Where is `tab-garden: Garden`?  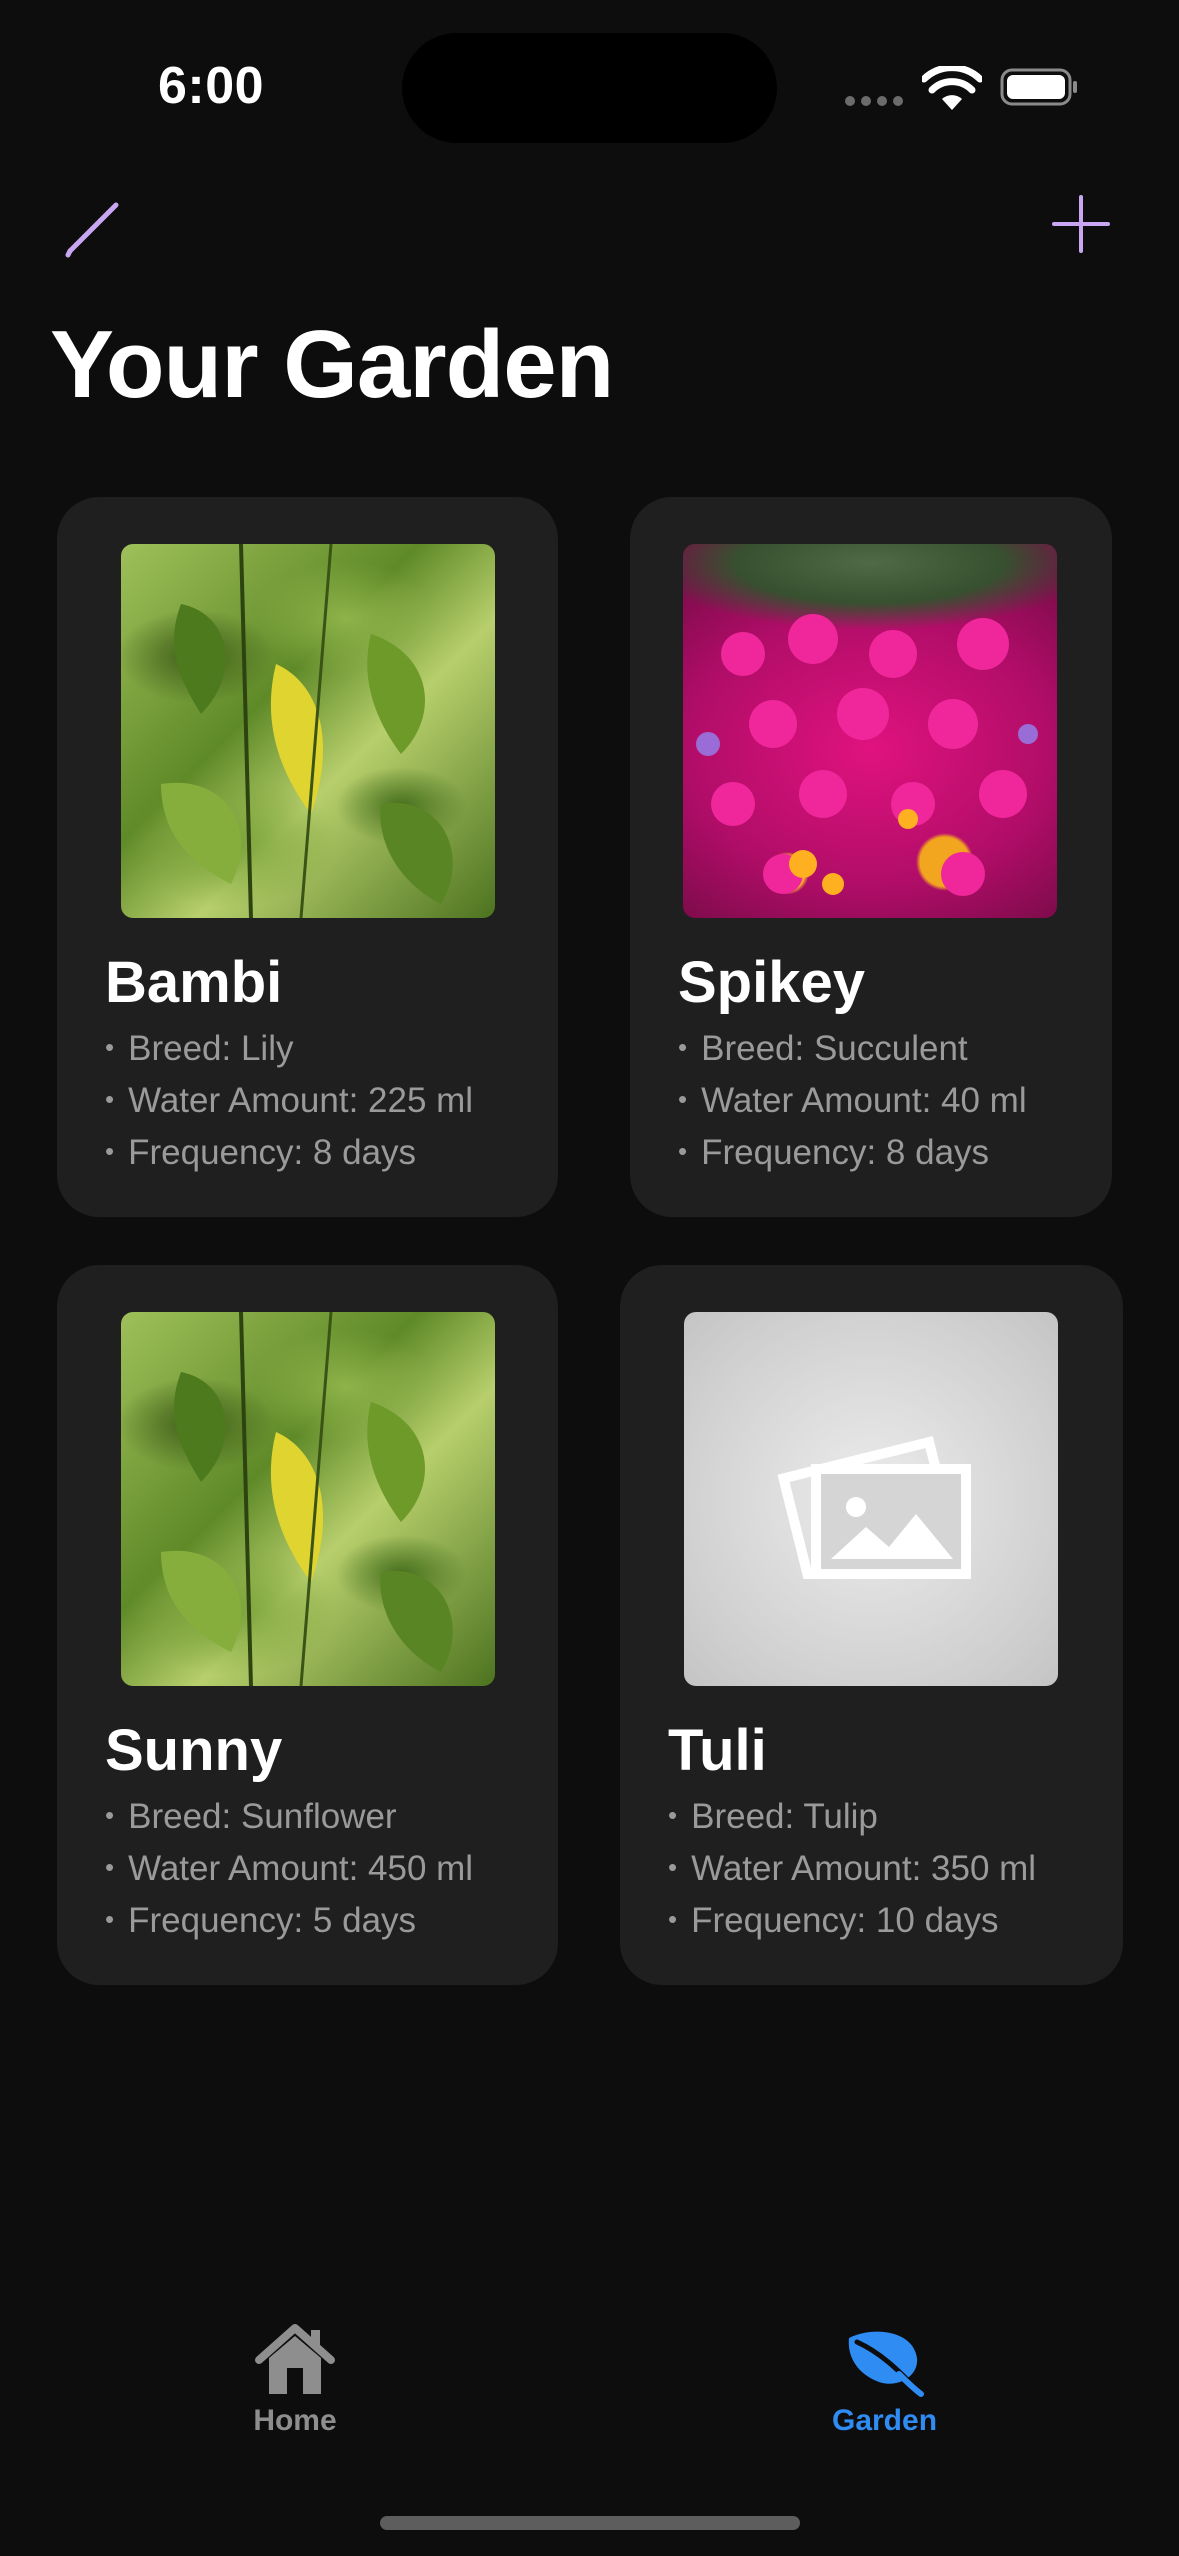
tab-garden: Garden is located at coordinates (884, 2380).